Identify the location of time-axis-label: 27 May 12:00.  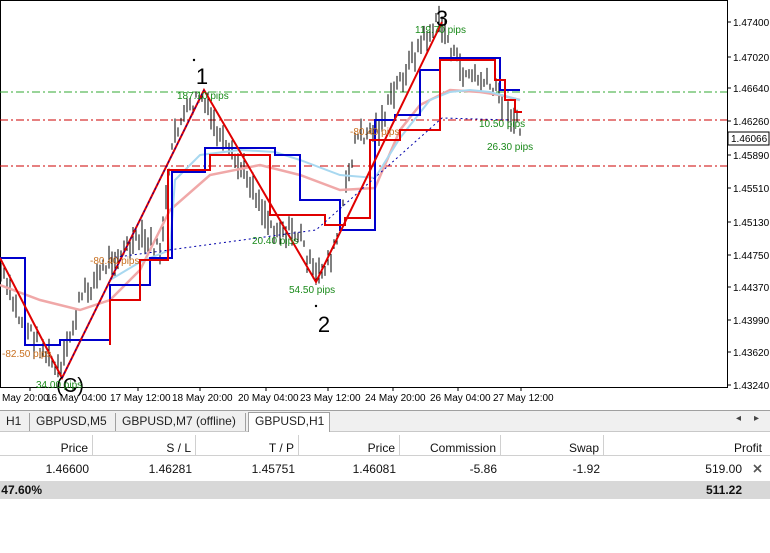
(523, 398).